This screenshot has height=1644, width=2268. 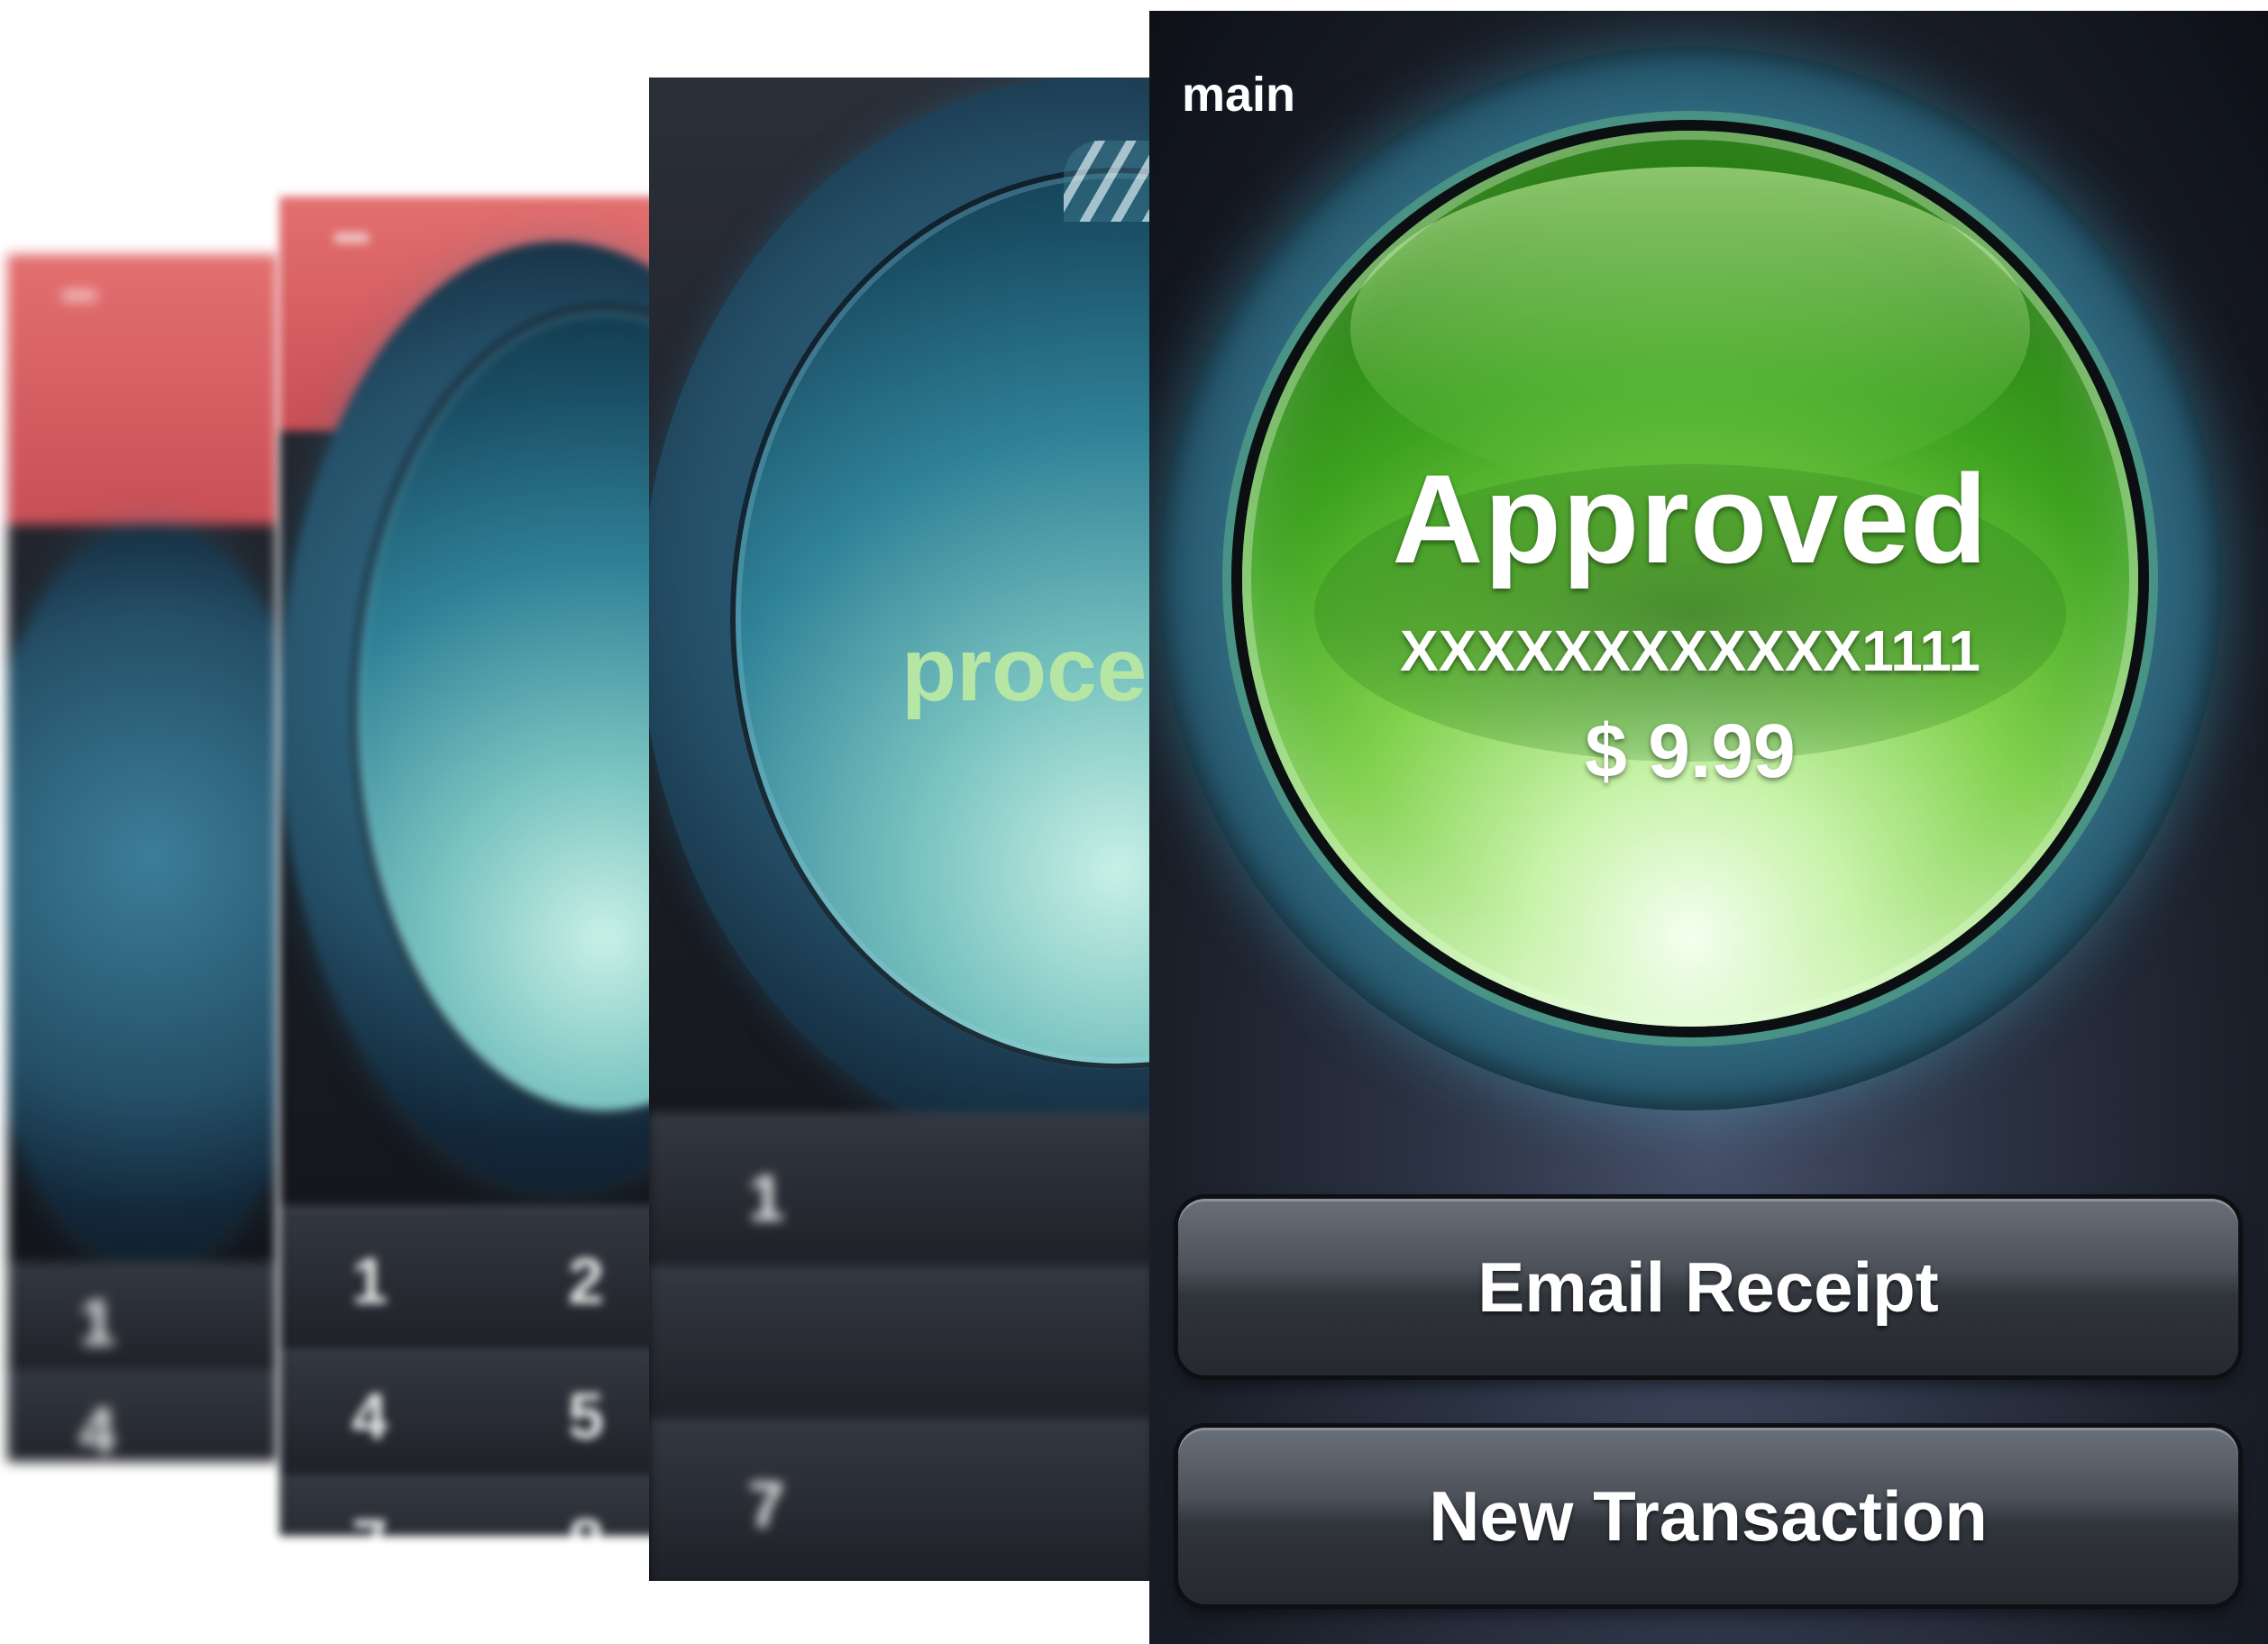 I want to click on progress-chevrons, so click(x=1109, y=181).